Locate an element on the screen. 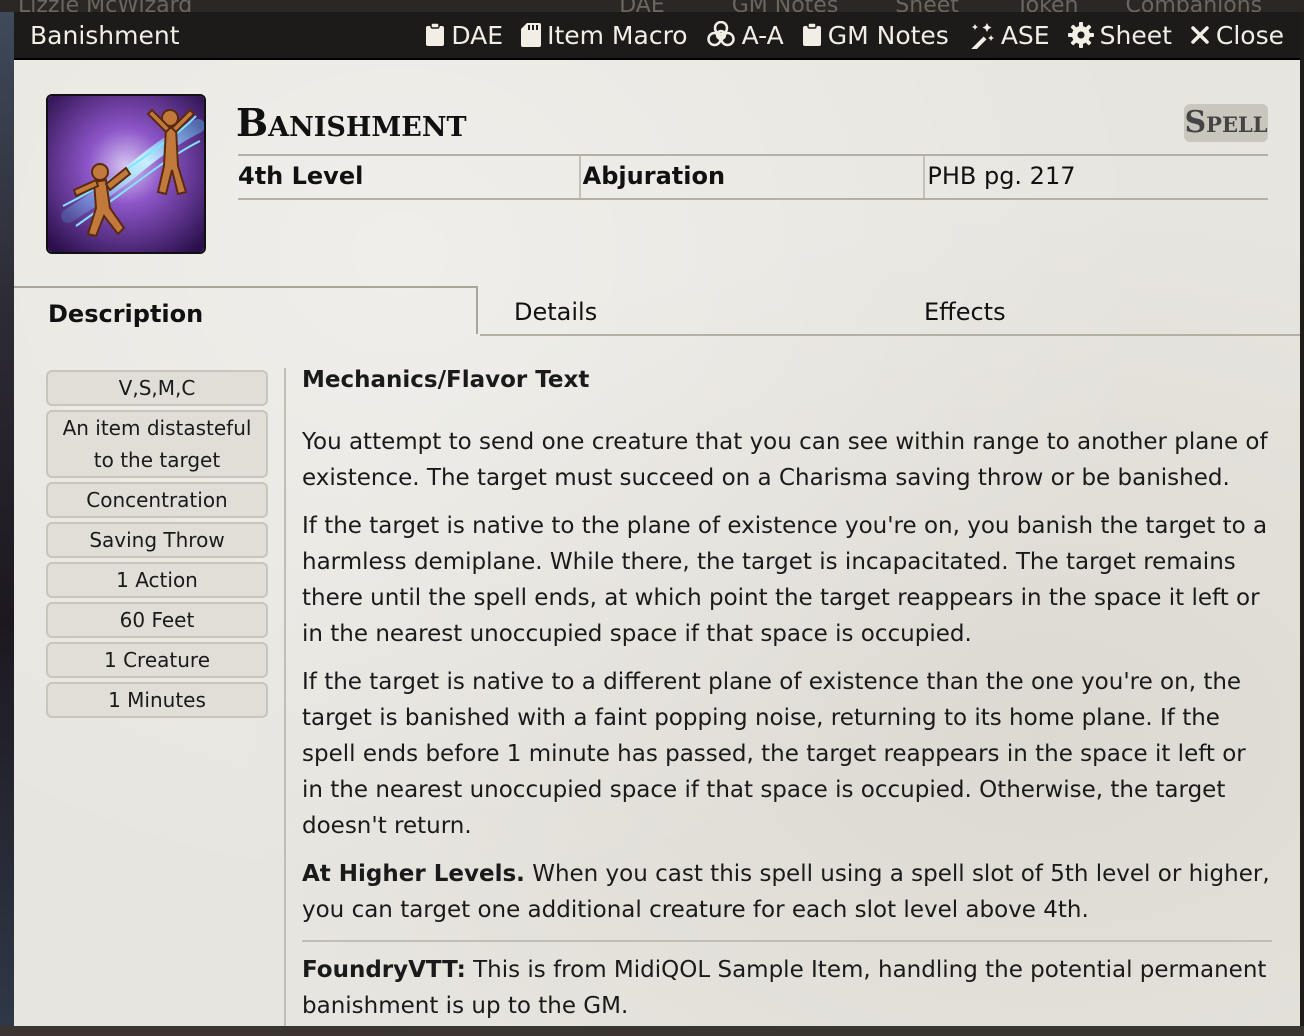 The width and height of the screenshot is (1304, 1036). ase-button-label: ASE is located at coordinates (1025, 35).